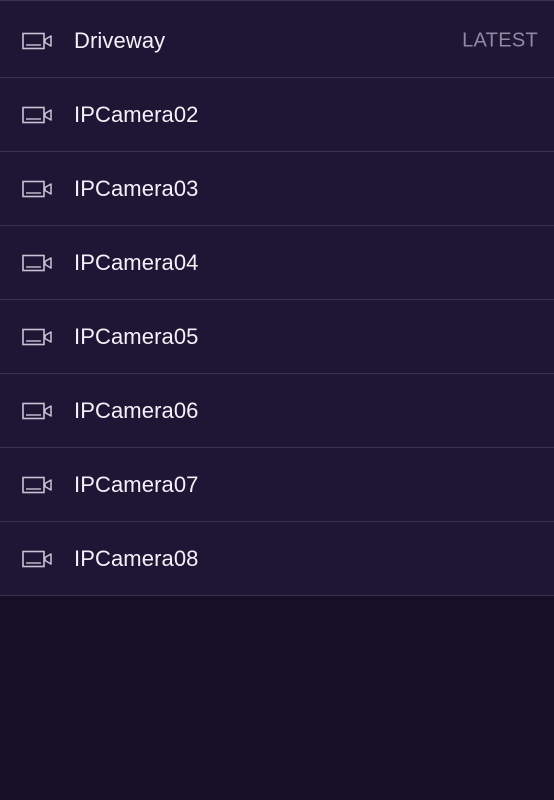 This screenshot has height=800, width=554. What do you see at coordinates (277, 559) in the screenshot?
I see `camera-row-ipcamera08: IPCamera08` at bounding box center [277, 559].